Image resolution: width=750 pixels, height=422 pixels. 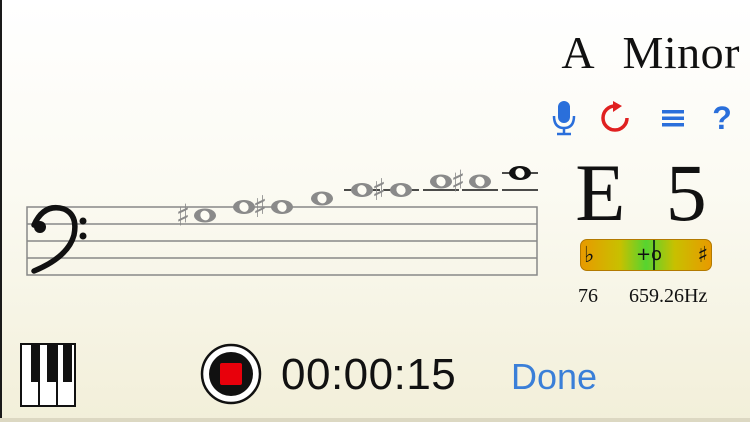 I want to click on current-note-name: E 5, so click(x=641, y=192).